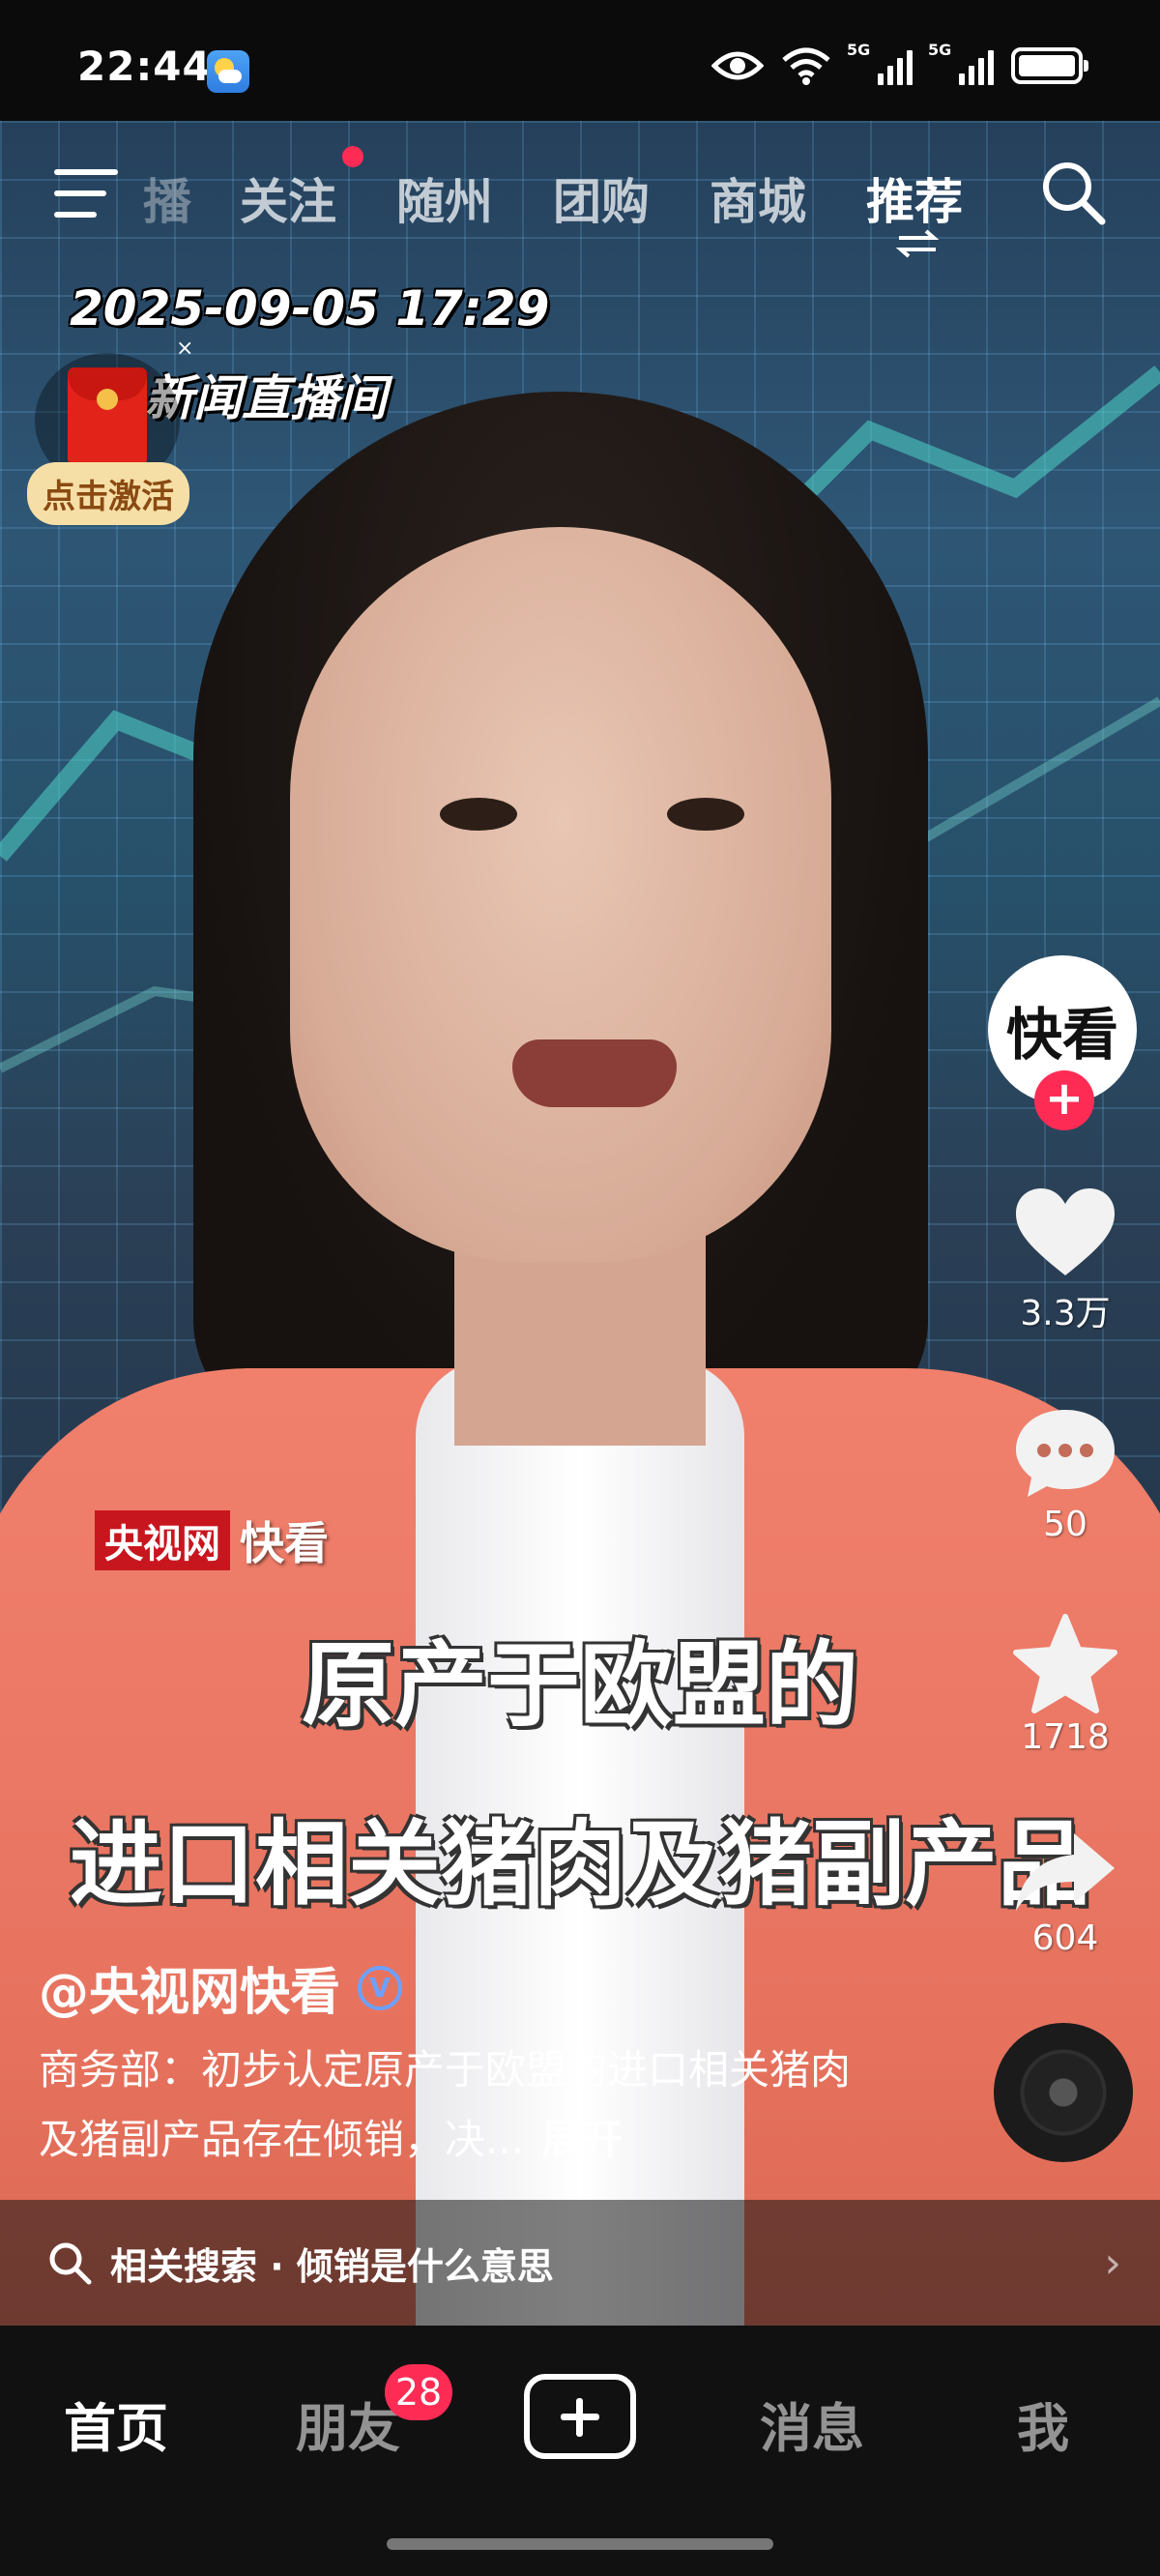  I want to click on status-time: 22:44, so click(144, 66).